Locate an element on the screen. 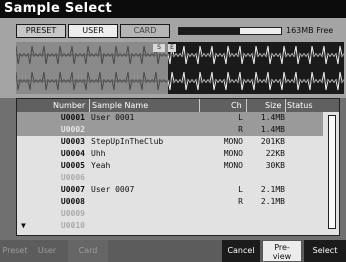  sample-number: U0003 is located at coordinates (72, 141).